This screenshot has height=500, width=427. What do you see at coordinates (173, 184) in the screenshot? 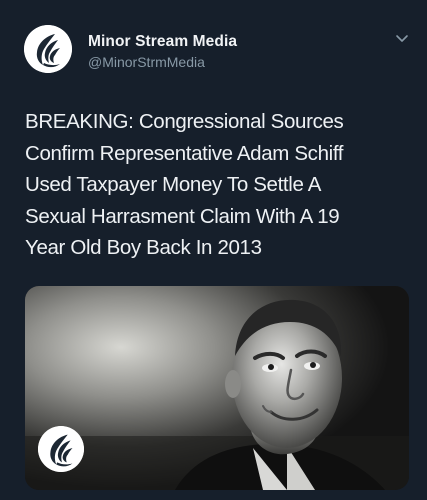
I see `tweet-text-line: Used Taxpayer Money To Settle A` at bounding box center [173, 184].